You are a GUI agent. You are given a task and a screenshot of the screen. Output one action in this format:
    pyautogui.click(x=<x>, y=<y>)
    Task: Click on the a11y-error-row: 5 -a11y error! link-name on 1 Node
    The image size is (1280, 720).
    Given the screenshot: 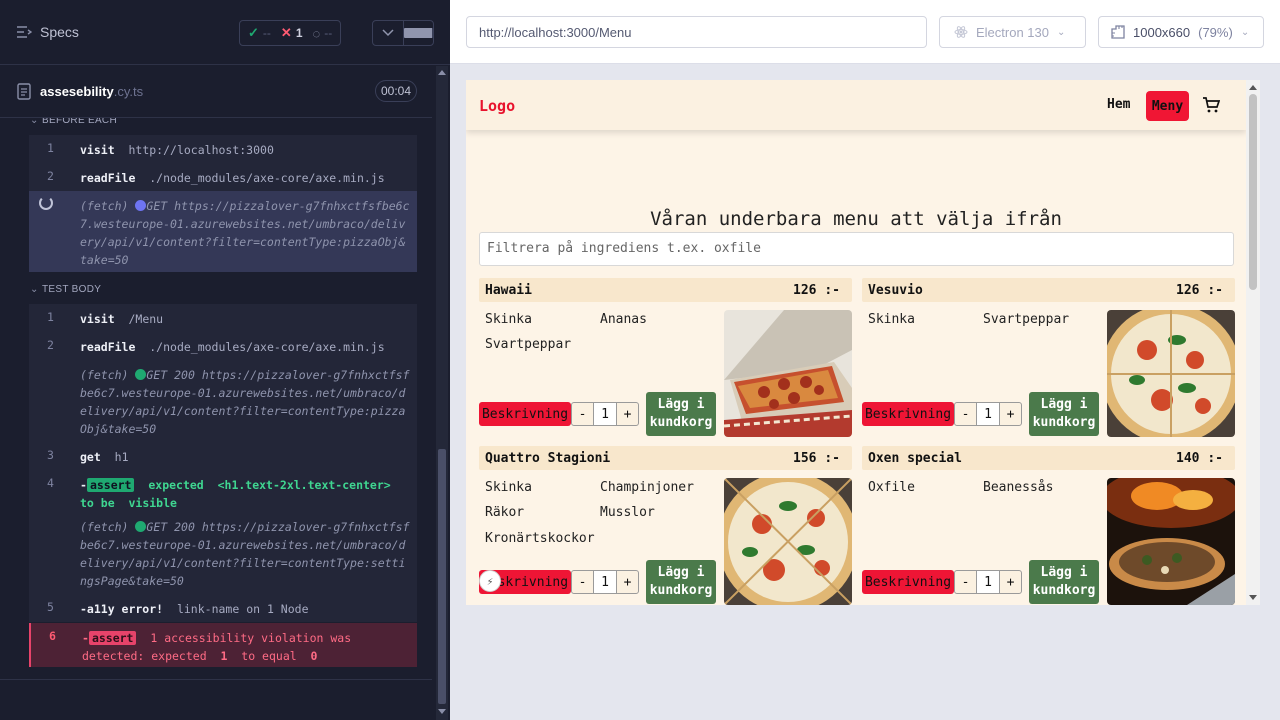 What is the action you would take?
    pyautogui.click(x=223, y=608)
    